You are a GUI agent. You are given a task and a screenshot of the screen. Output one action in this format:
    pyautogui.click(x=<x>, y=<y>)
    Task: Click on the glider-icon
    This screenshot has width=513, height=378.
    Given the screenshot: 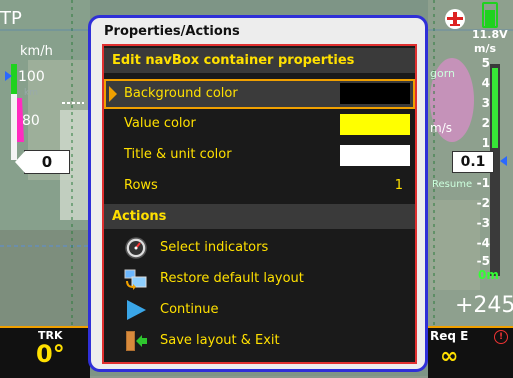 What is the action you would take?
    pyautogui.click(x=455, y=19)
    